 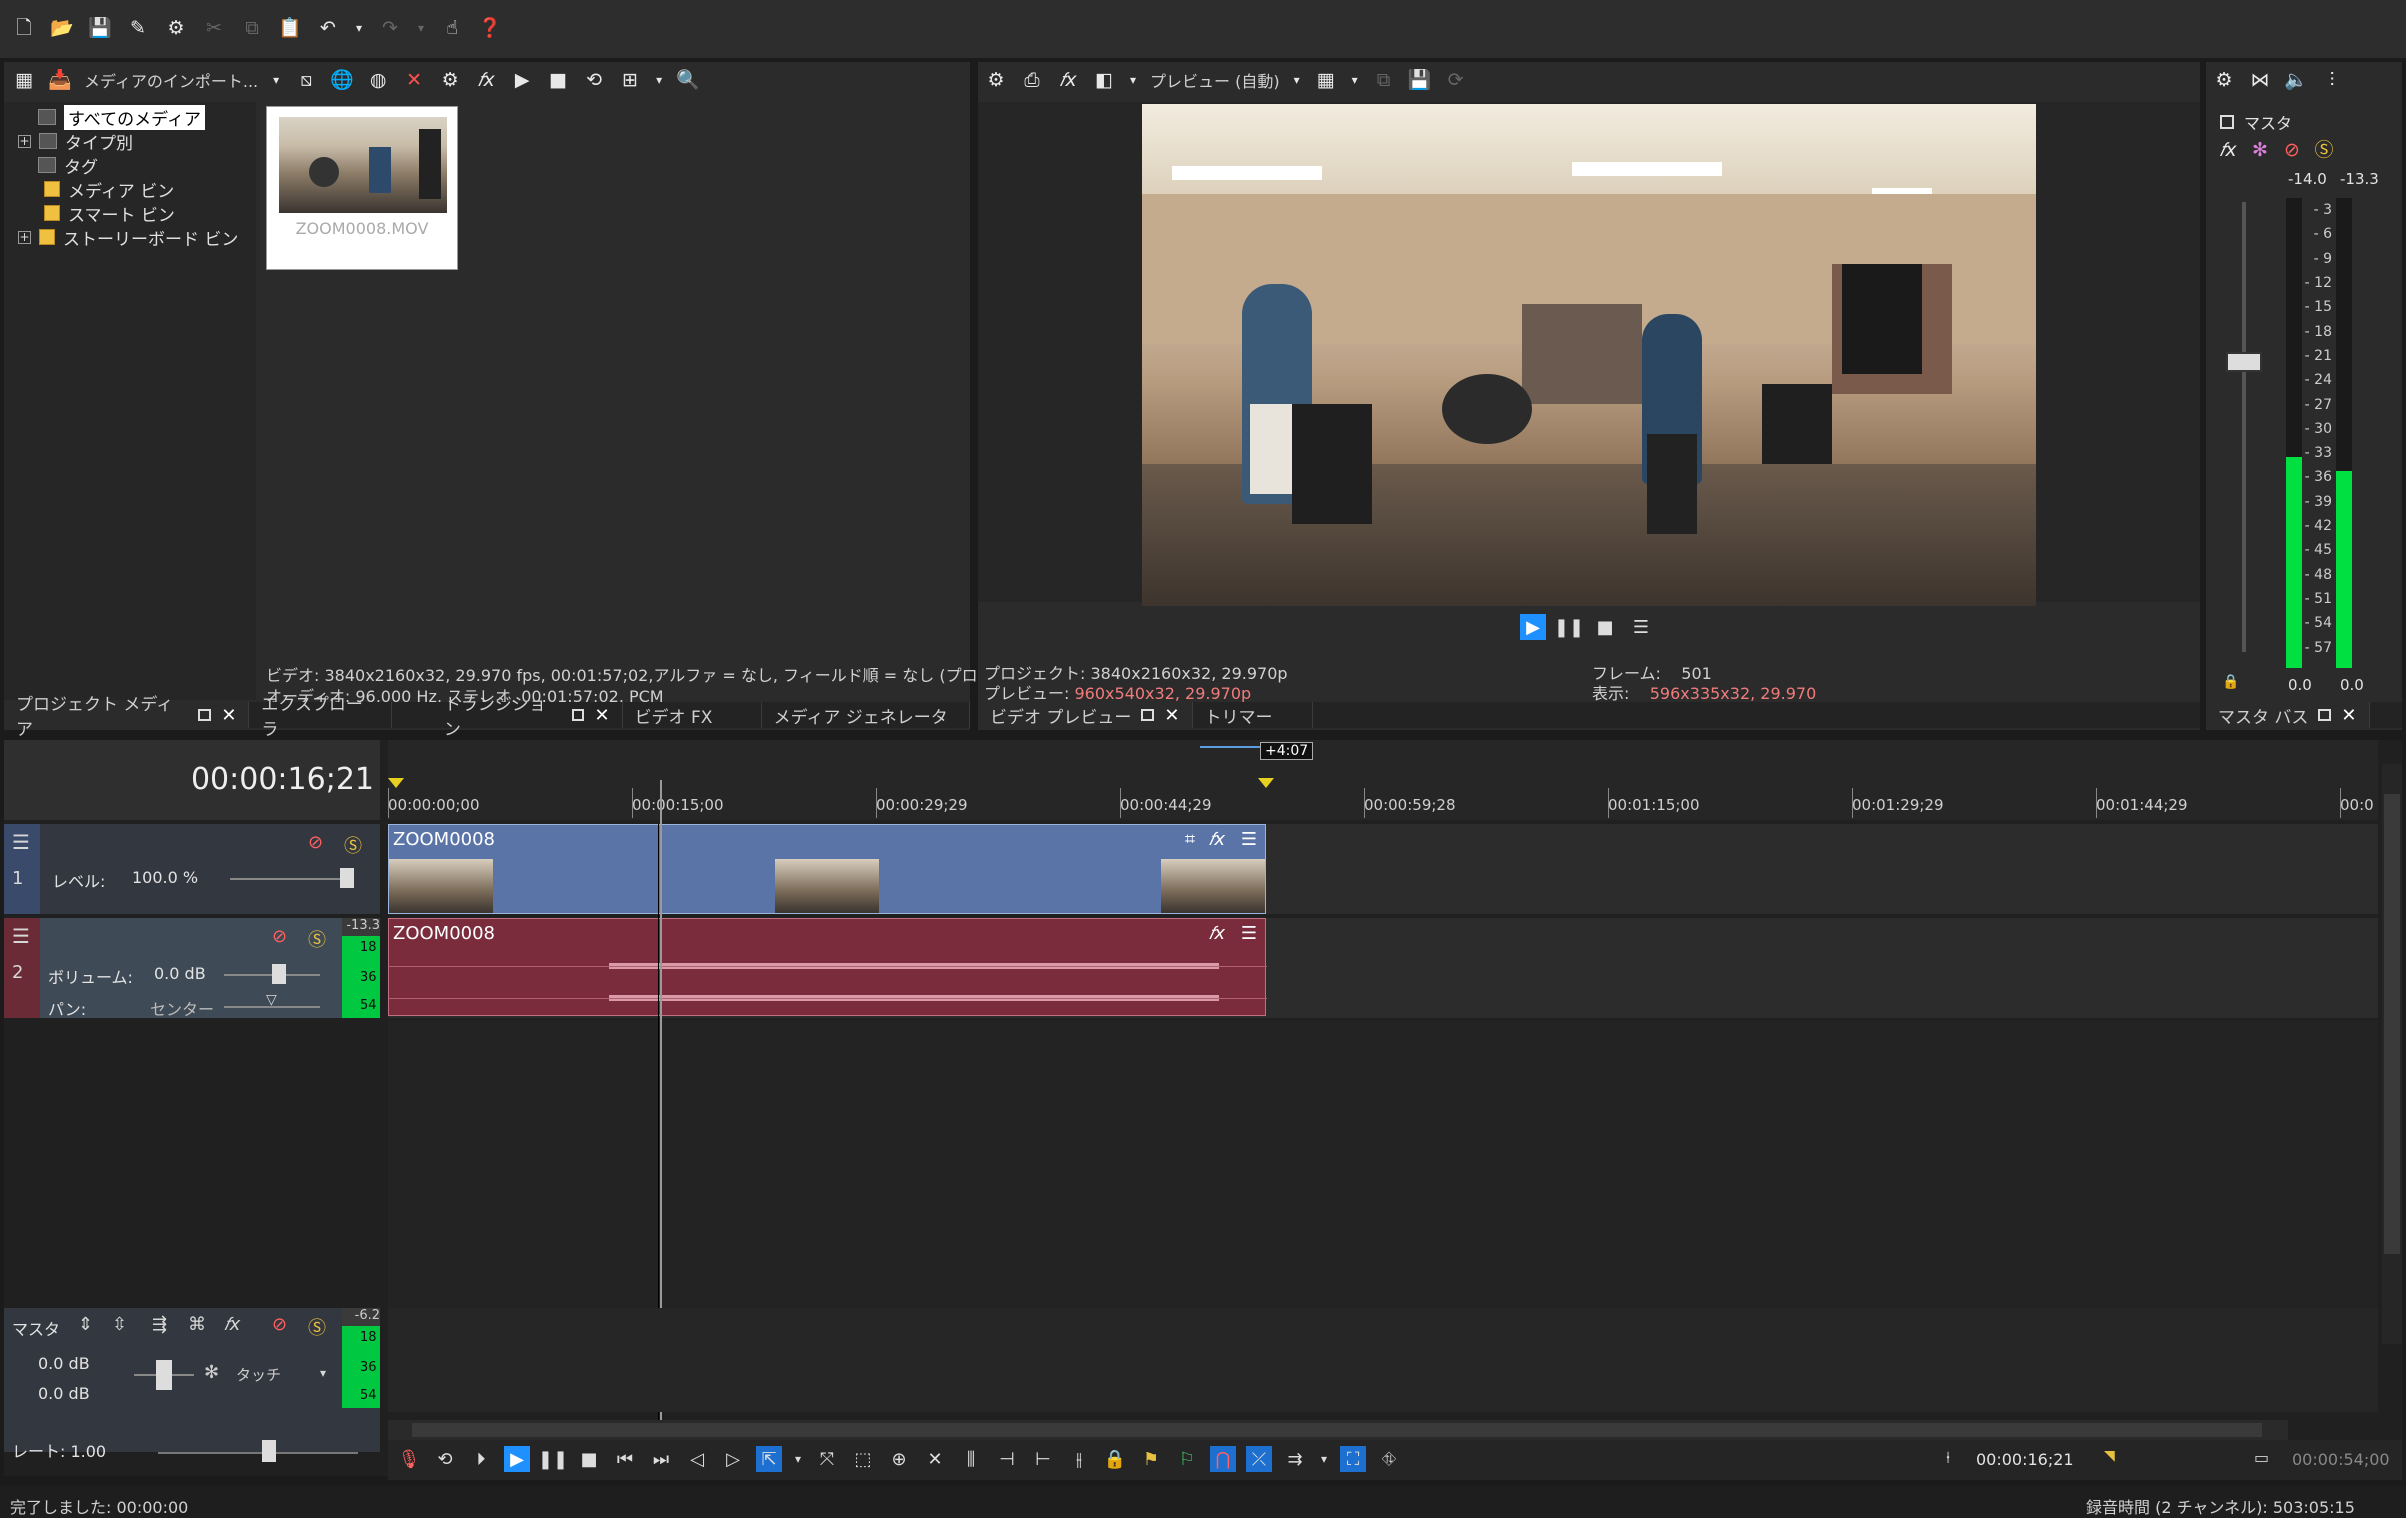 What do you see at coordinates (866, 715) in the screenshot?
I see `tab-media-generators: メディア ジェネレータ` at bounding box center [866, 715].